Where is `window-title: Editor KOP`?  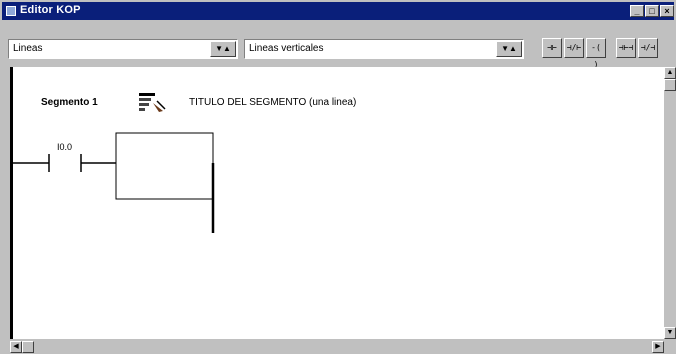 window-title: Editor KOP is located at coordinates (50, 10).